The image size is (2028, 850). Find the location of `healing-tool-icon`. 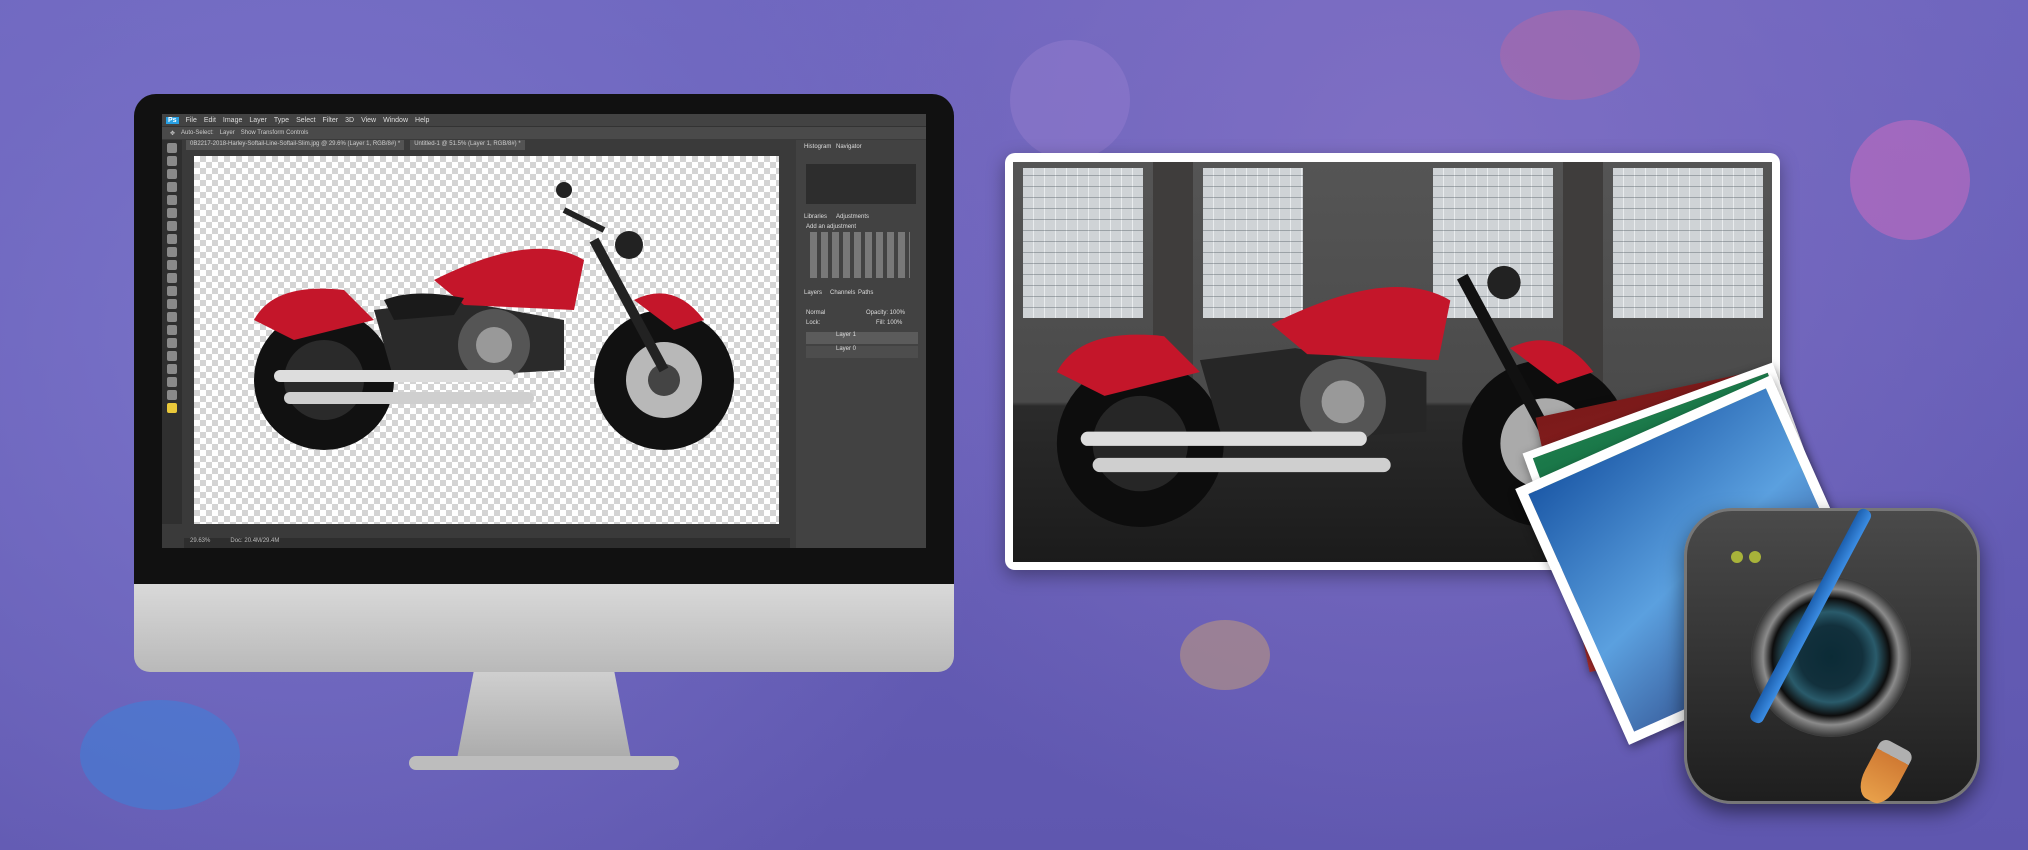

healing-tool-icon is located at coordinates (172, 226).